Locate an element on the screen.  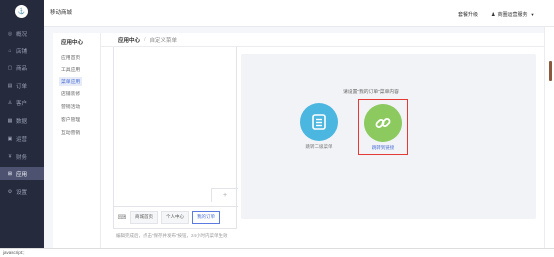
document-icon is located at coordinates (319, 122).